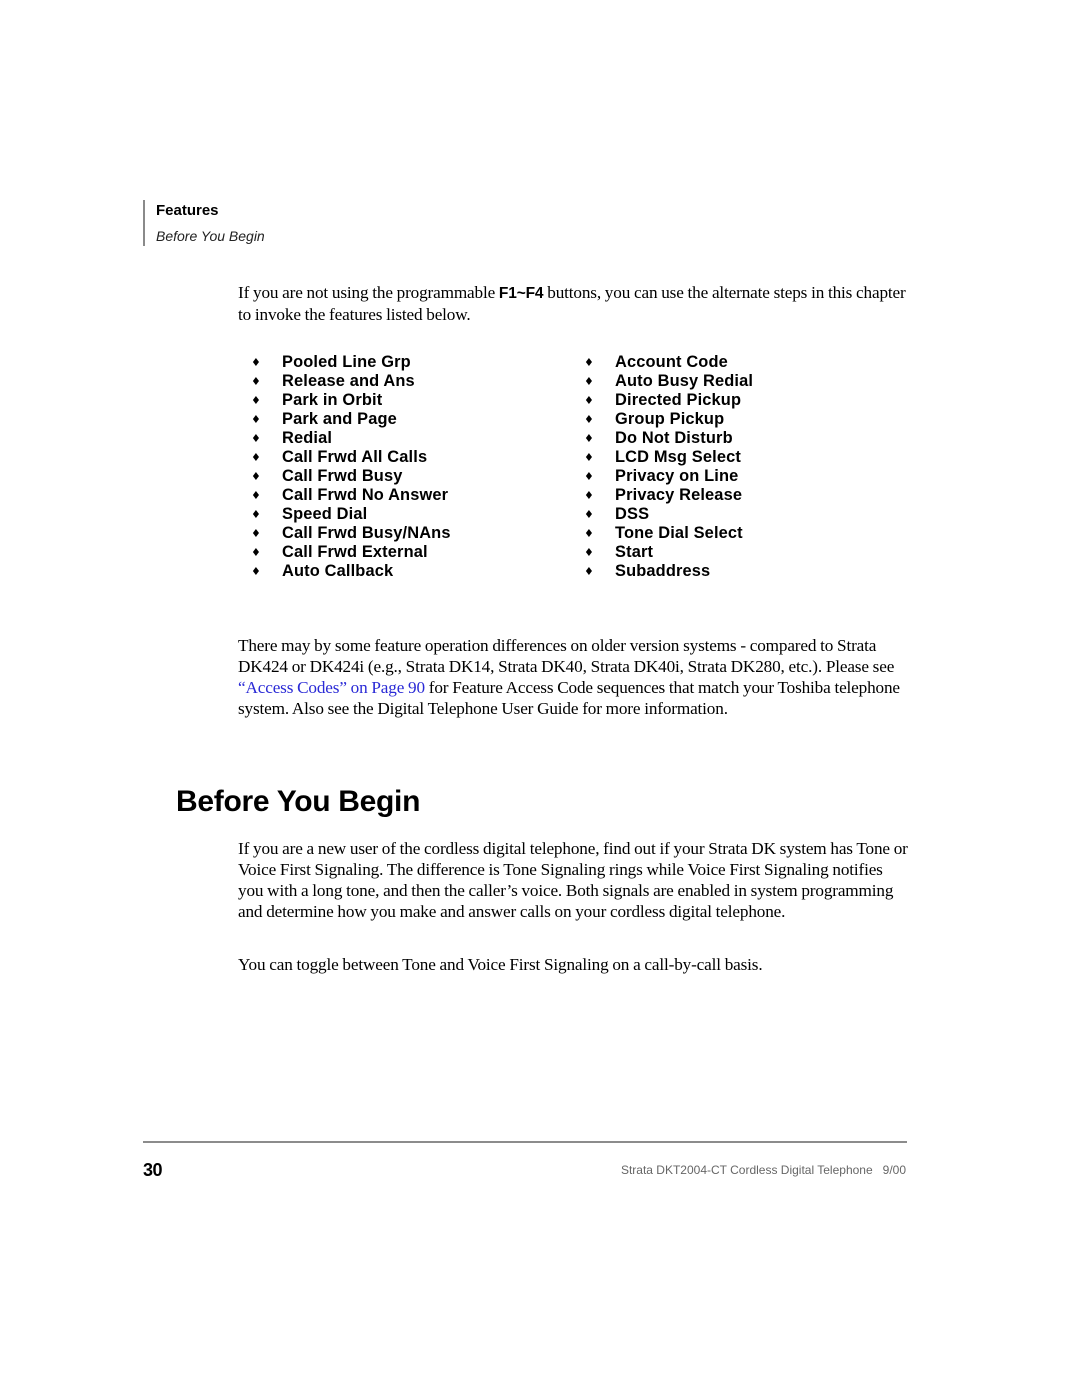 The width and height of the screenshot is (1080, 1397). I want to click on feature-name: Start, so click(634, 552).